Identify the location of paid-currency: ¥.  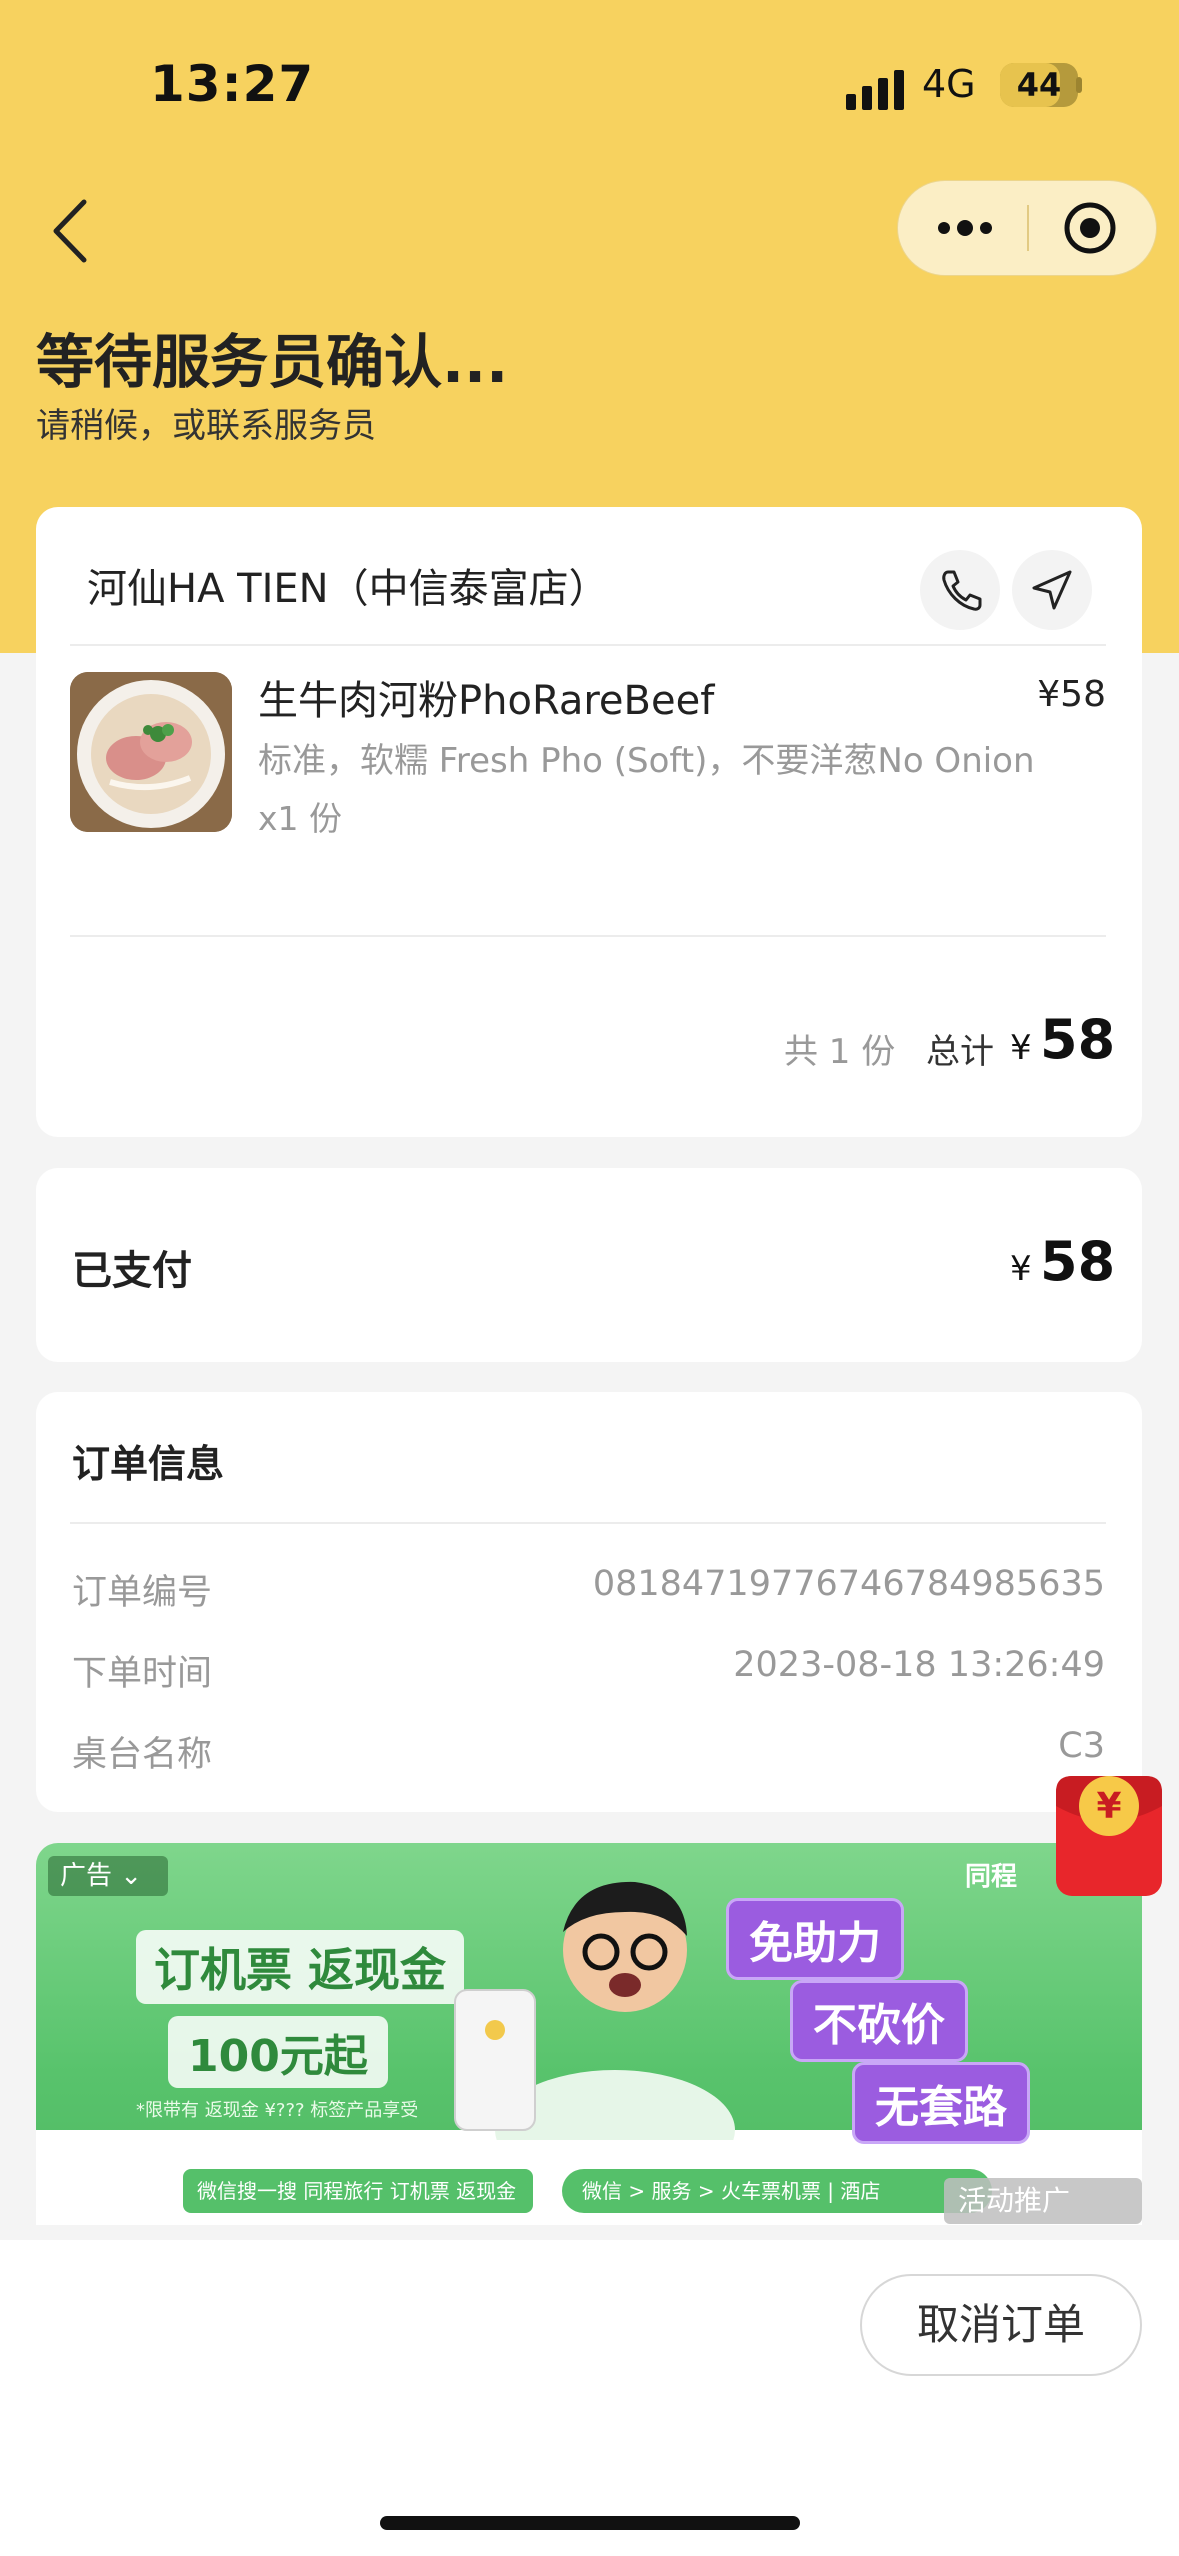
(1021, 1269).